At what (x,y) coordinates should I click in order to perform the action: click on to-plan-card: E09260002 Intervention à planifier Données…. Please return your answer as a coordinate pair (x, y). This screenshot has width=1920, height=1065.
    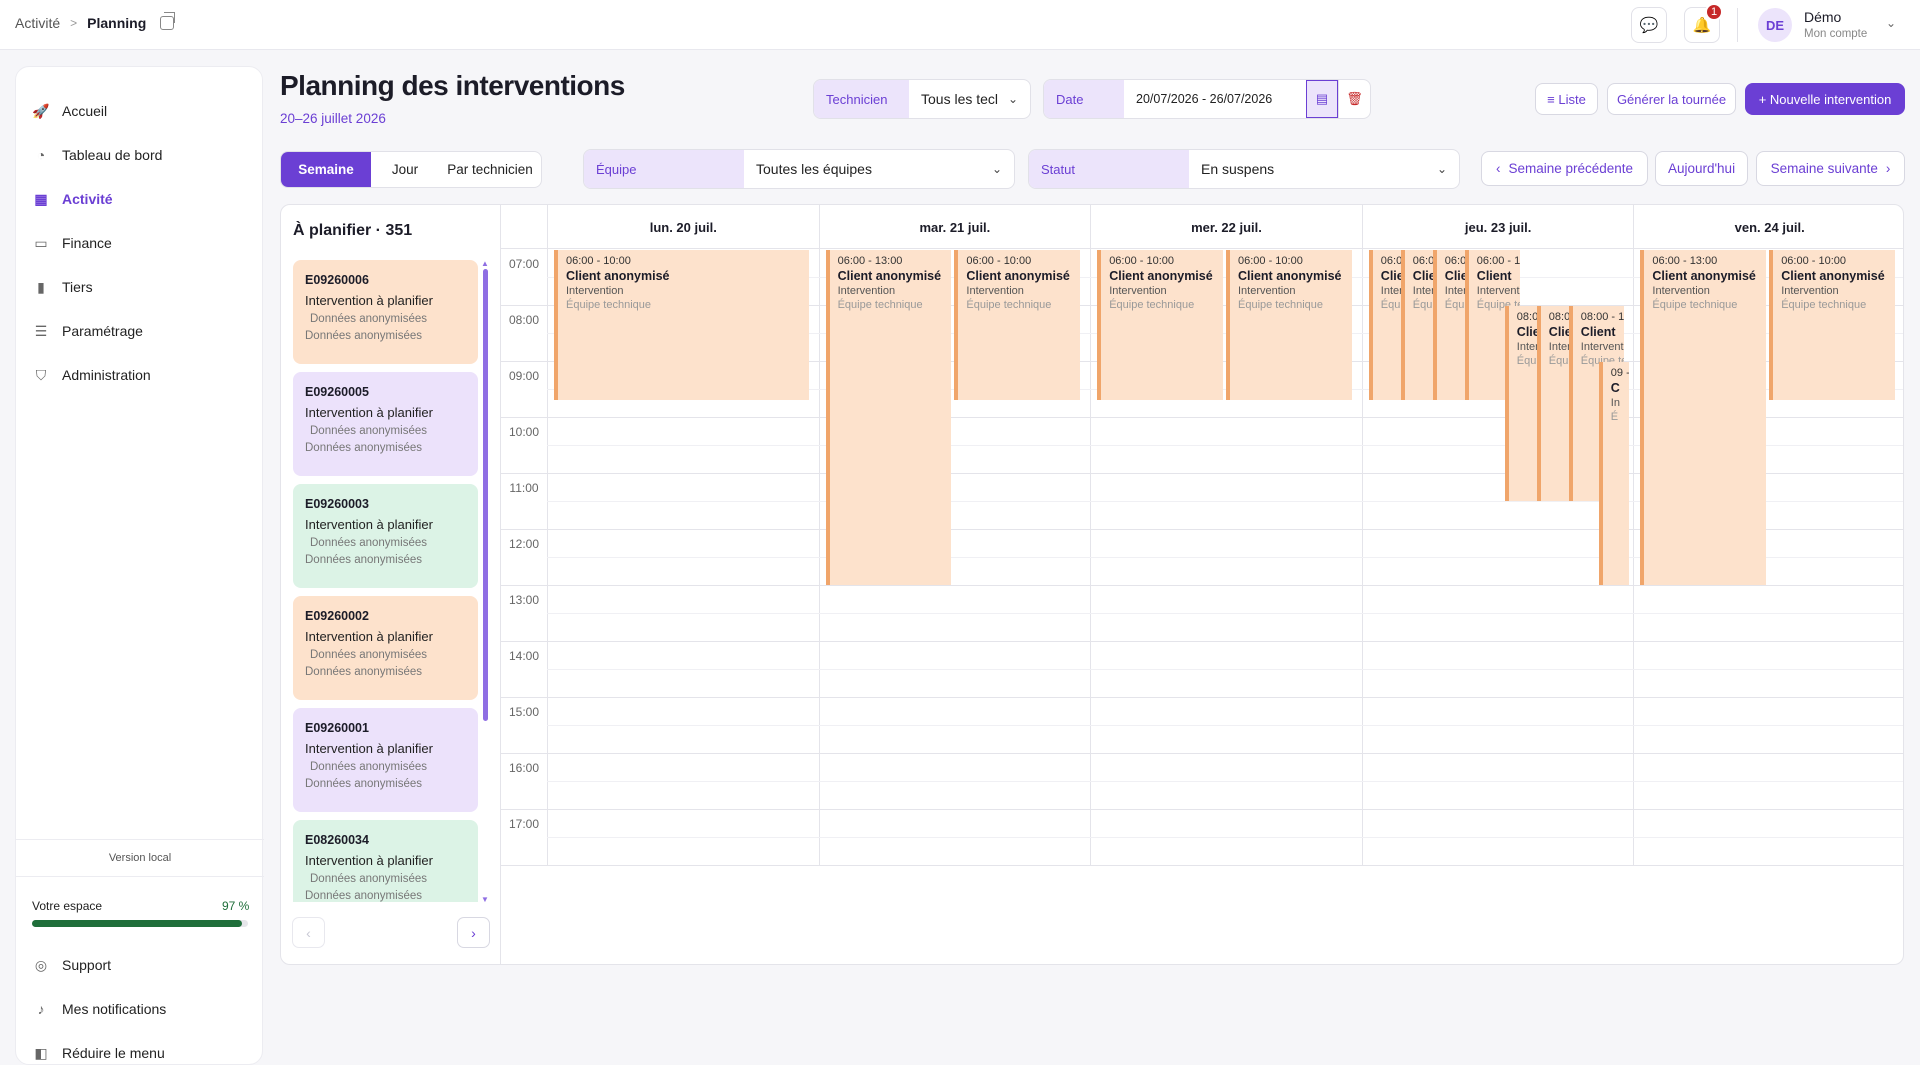
    Looking at the image, I should click on (385, 648).